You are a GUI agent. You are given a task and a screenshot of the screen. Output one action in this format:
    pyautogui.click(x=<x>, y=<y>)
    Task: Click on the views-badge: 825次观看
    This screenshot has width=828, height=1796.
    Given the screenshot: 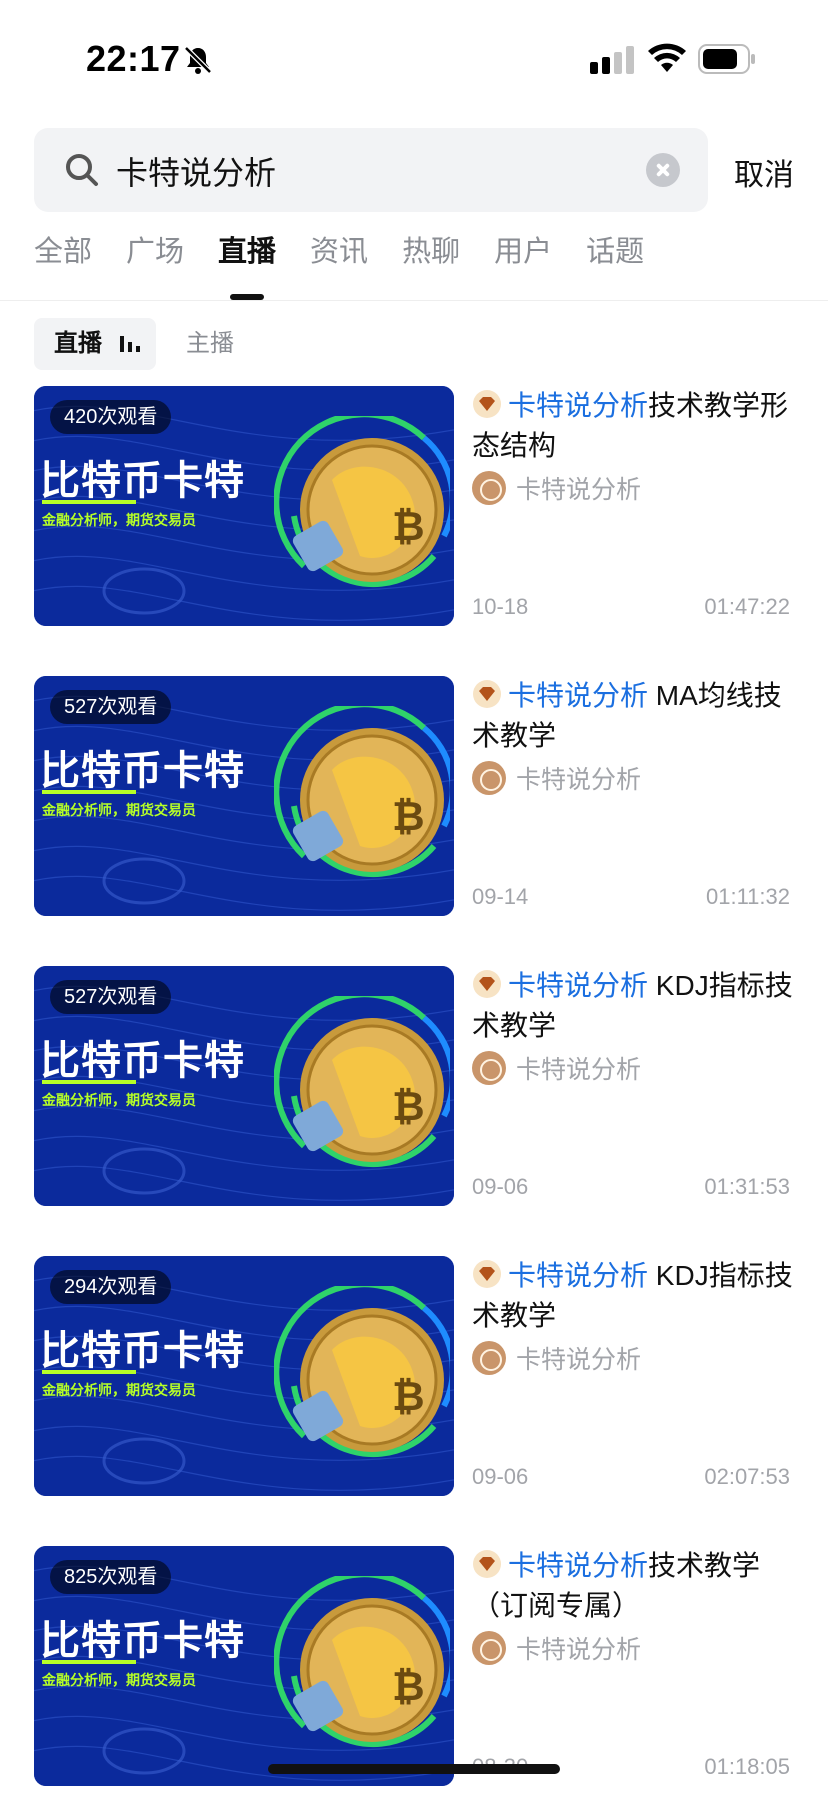 What is the action you would take?
    pyautogui.click(x=111, y=1577)
    